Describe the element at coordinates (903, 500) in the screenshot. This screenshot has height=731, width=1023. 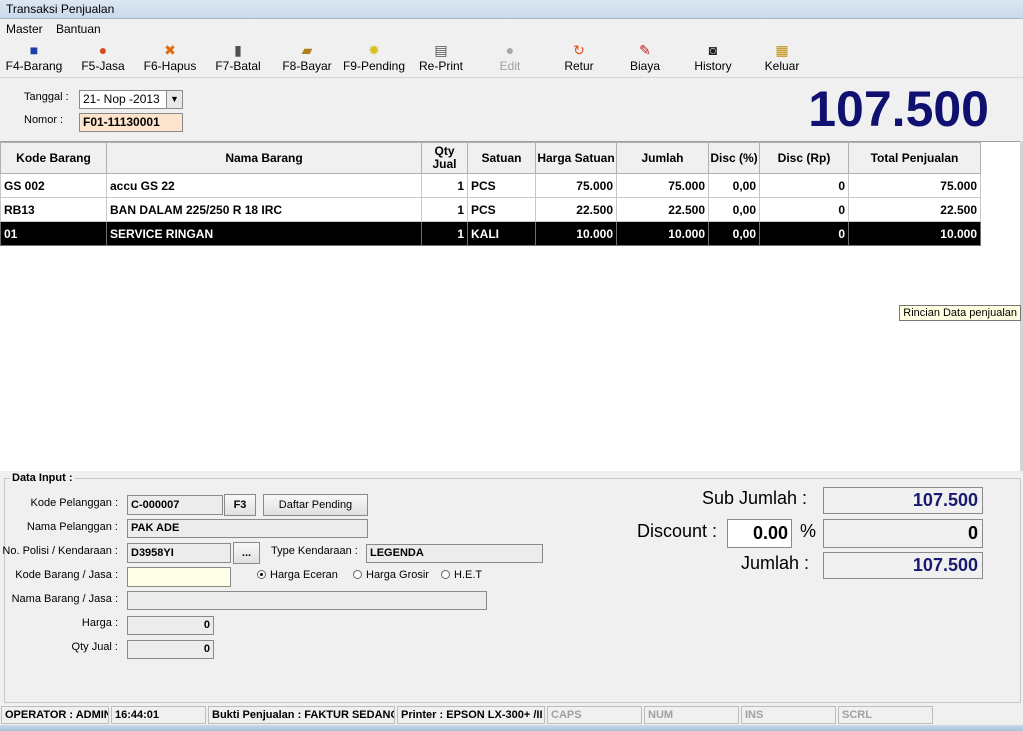
I see `sub-jumlah-value: 107.500` at that location.